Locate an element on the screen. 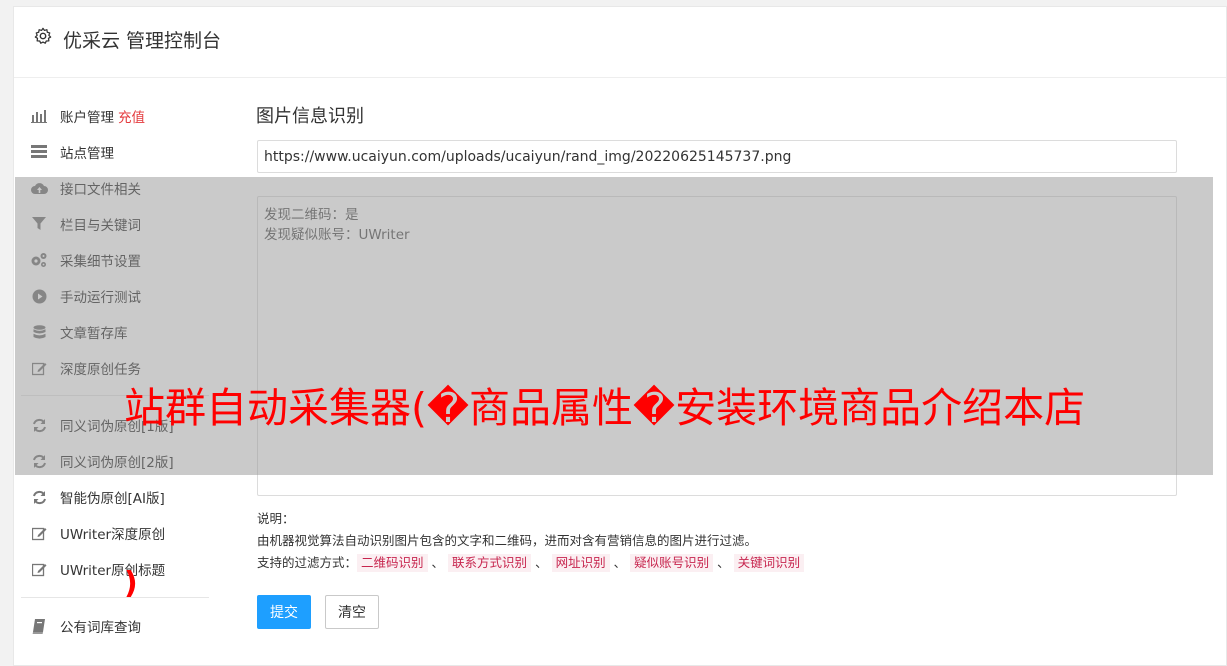 The width and height of the screenshot is (1227, 666). sidebar-item-ai-rewrite: 智能伪原创[AI版] is located at coordinates (105, 497).